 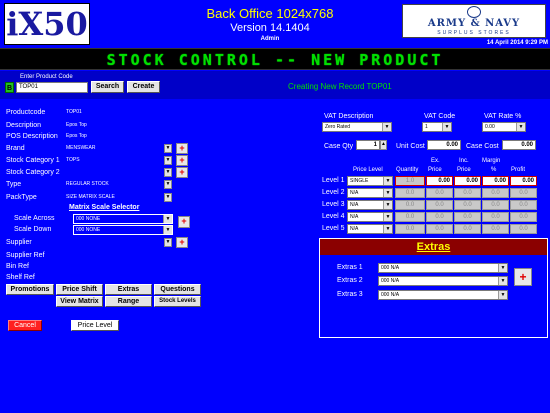 What do you see at coordinates (81, 148) in the screenshot?
I see `brand-value: MENSWEAR` at bounding box center [81, 148].